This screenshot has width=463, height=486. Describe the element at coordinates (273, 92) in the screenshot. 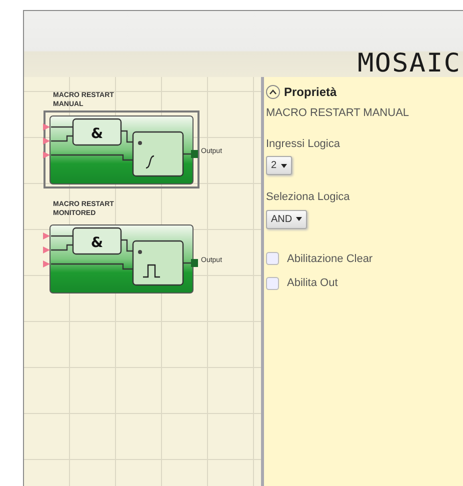

I see `collapse-icon` at that location.